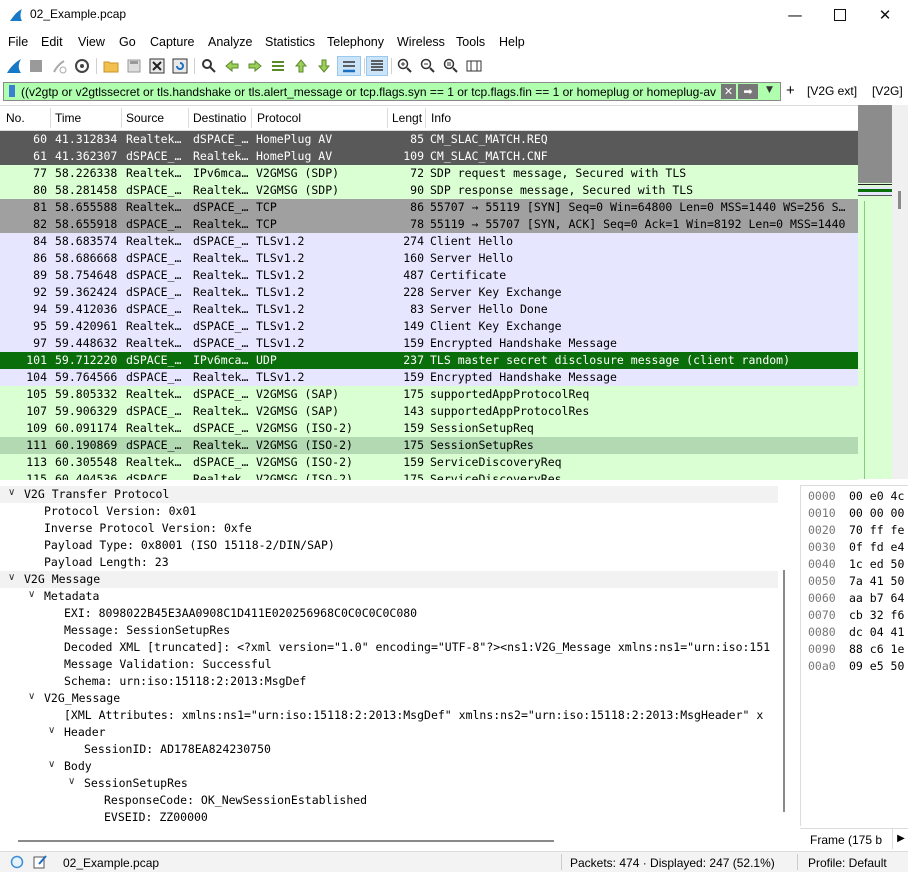  I want to click on apply-filter-icon: ➡, so click(748, 91).